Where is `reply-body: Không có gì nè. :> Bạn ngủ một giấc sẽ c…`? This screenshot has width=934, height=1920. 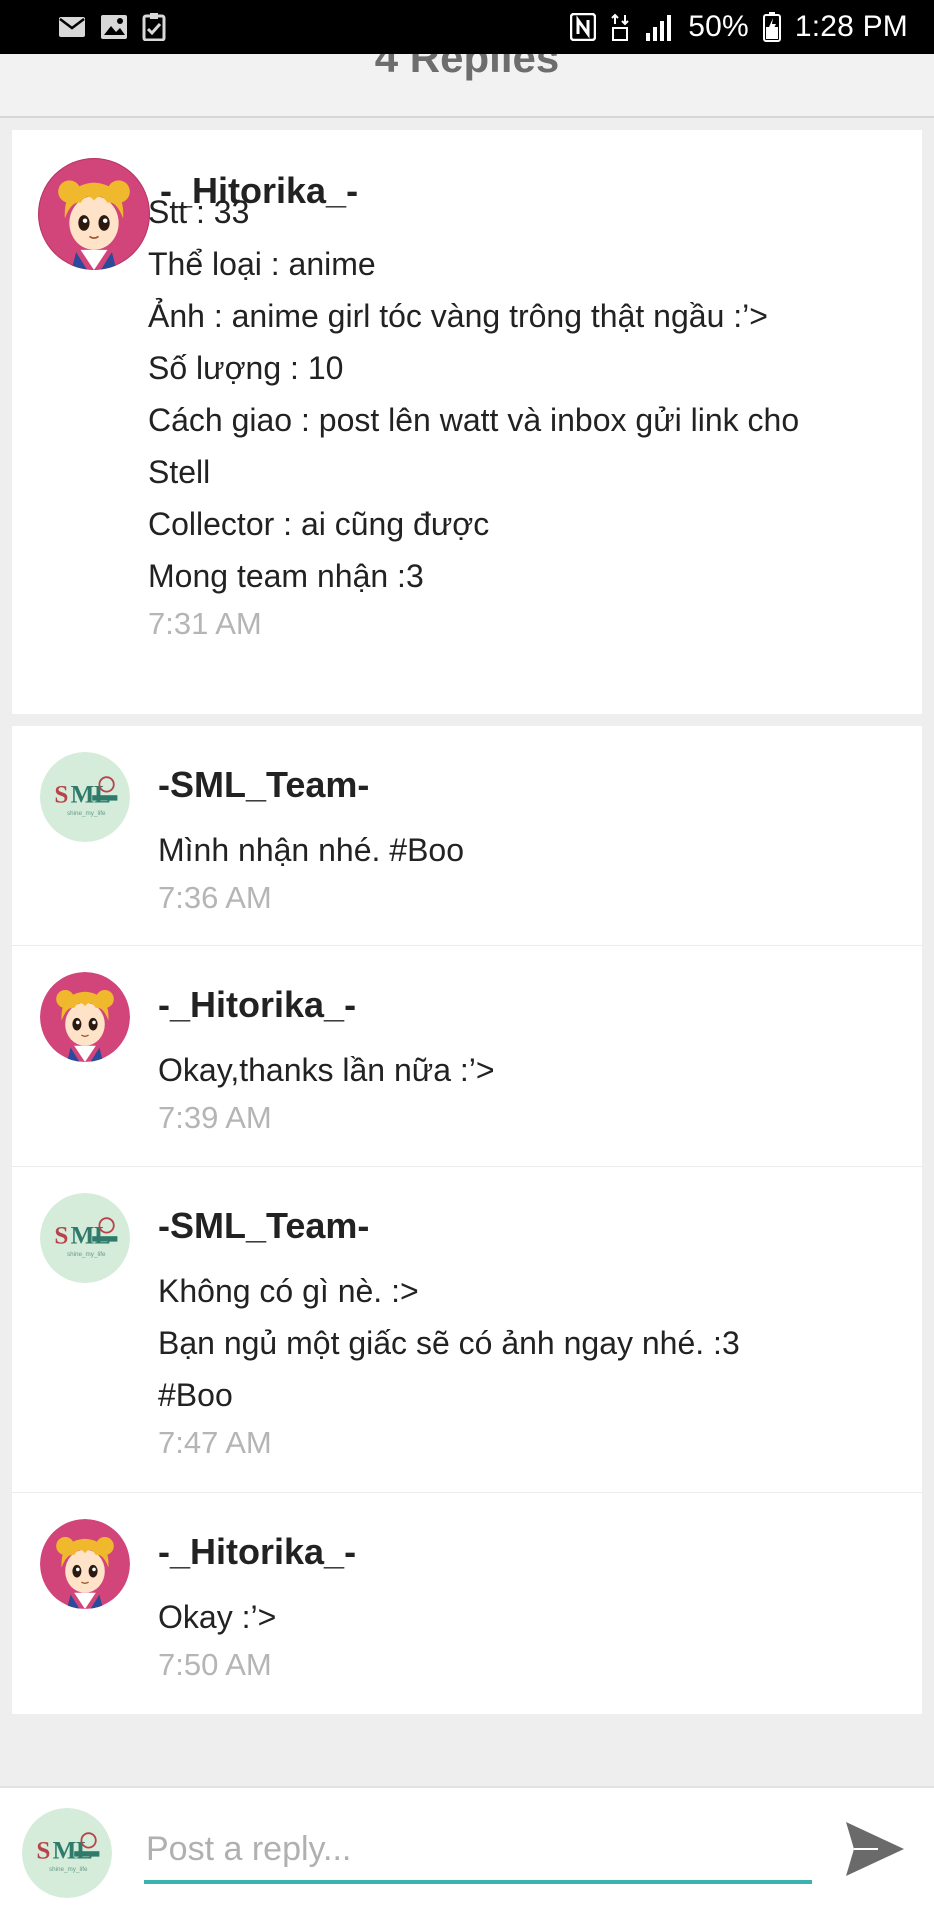 reply-body: Không có gì nè. :> Bạn ngủ một giấc sẽ c… is located at coordinates (528, 1365).